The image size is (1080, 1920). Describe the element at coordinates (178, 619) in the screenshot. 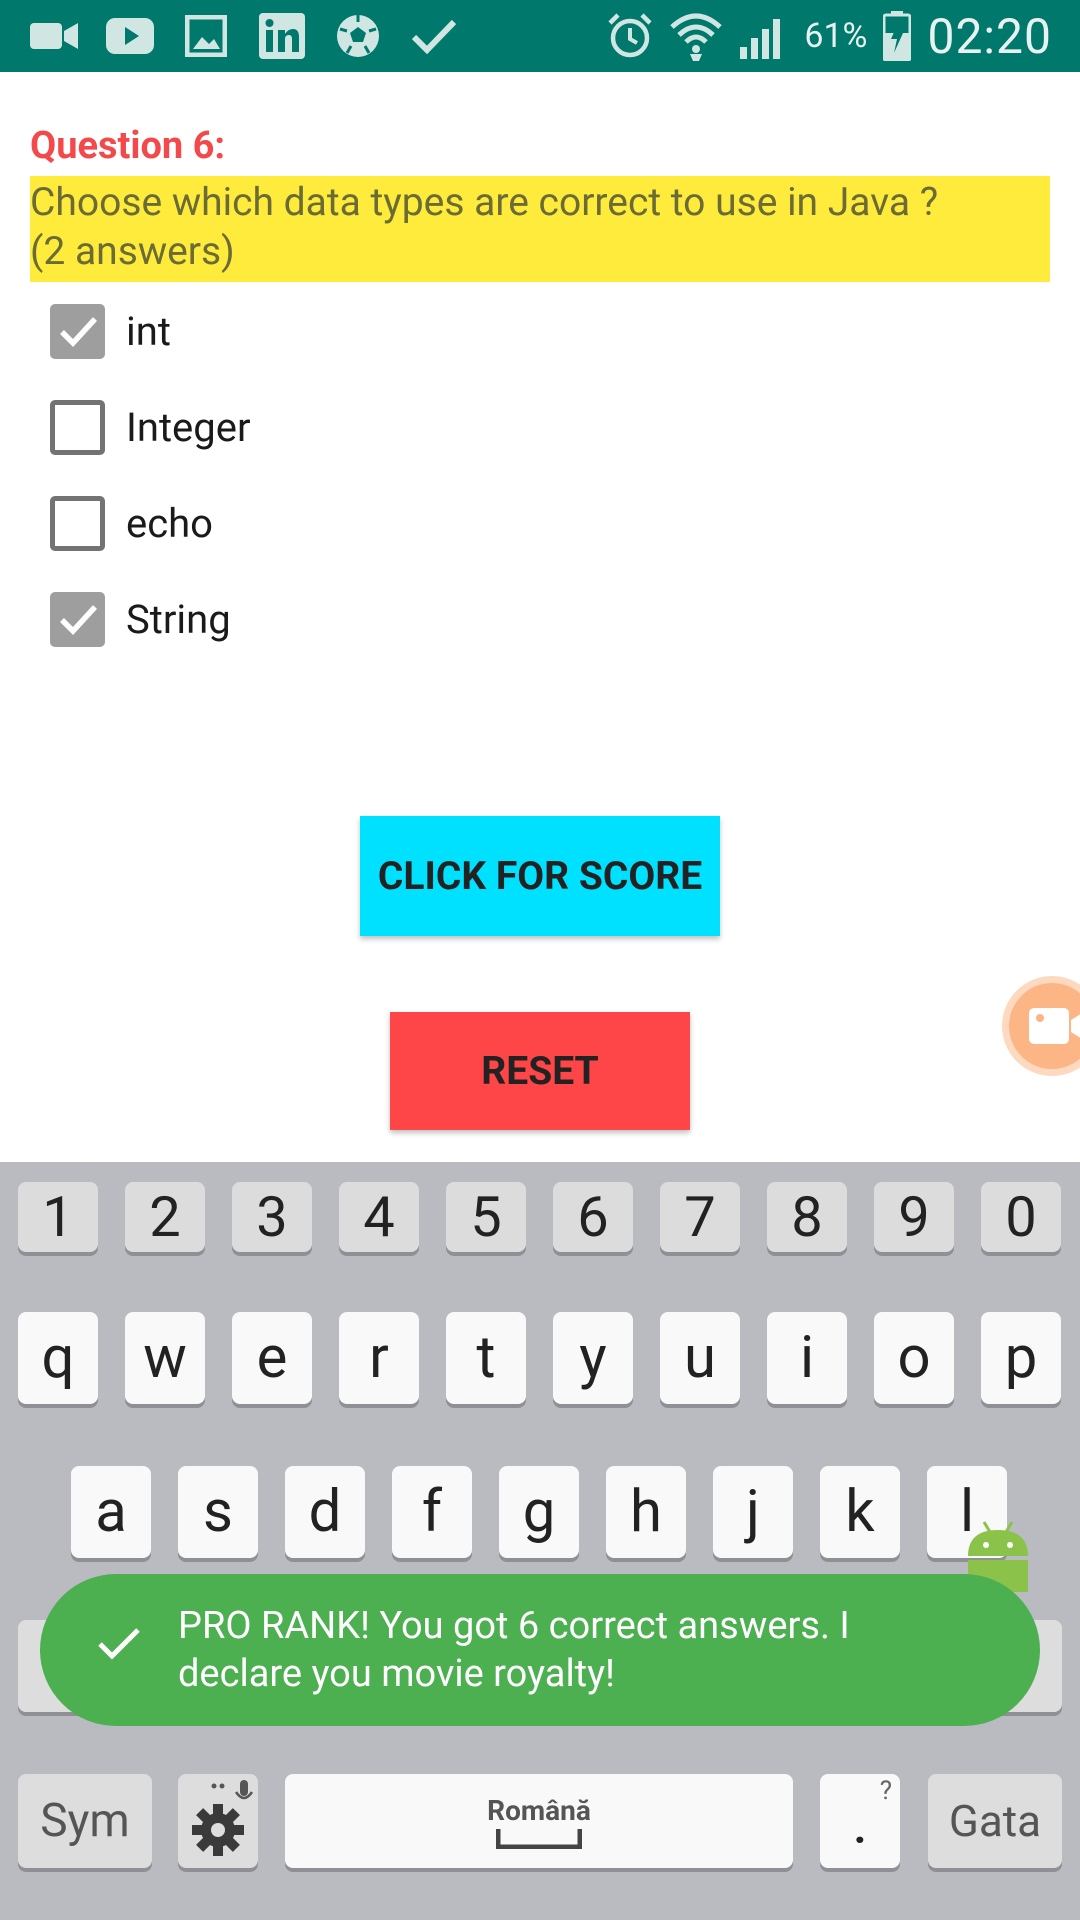

I see `option-label: String` at that location.